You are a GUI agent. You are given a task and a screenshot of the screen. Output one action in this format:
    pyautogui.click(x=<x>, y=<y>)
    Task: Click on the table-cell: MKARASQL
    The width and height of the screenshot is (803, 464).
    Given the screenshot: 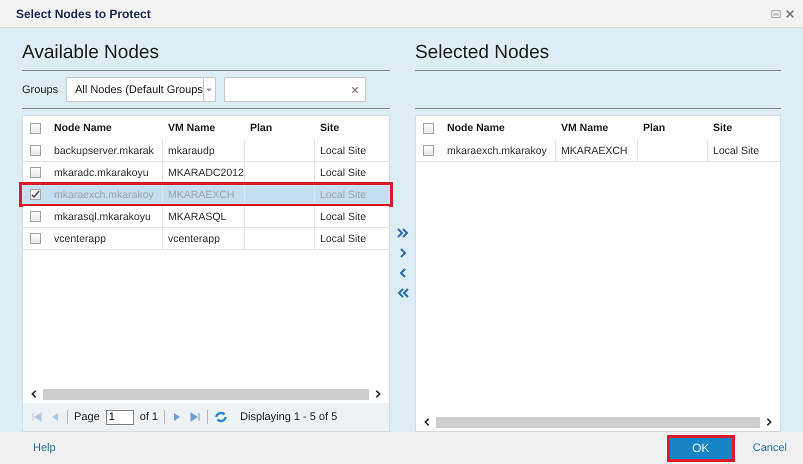 What is the action you would take?
    pyautogui.click(x=204, y=216)
    